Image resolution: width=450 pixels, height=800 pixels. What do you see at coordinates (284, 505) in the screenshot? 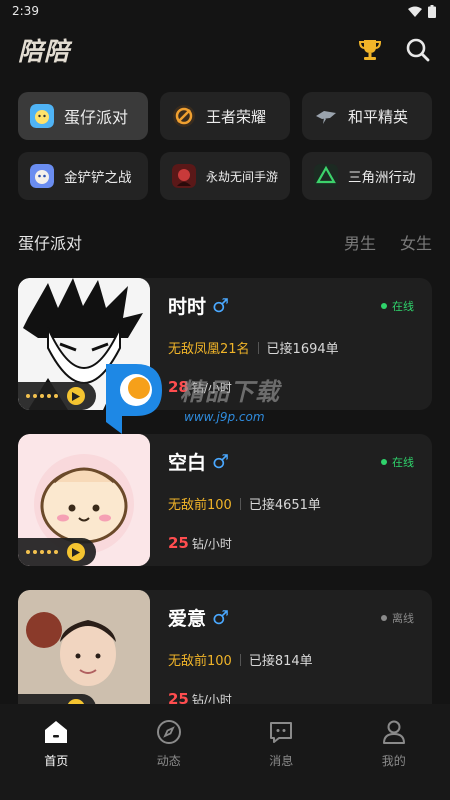
I see `player-orders: 已接4651单` at bounding box center [284, 505].